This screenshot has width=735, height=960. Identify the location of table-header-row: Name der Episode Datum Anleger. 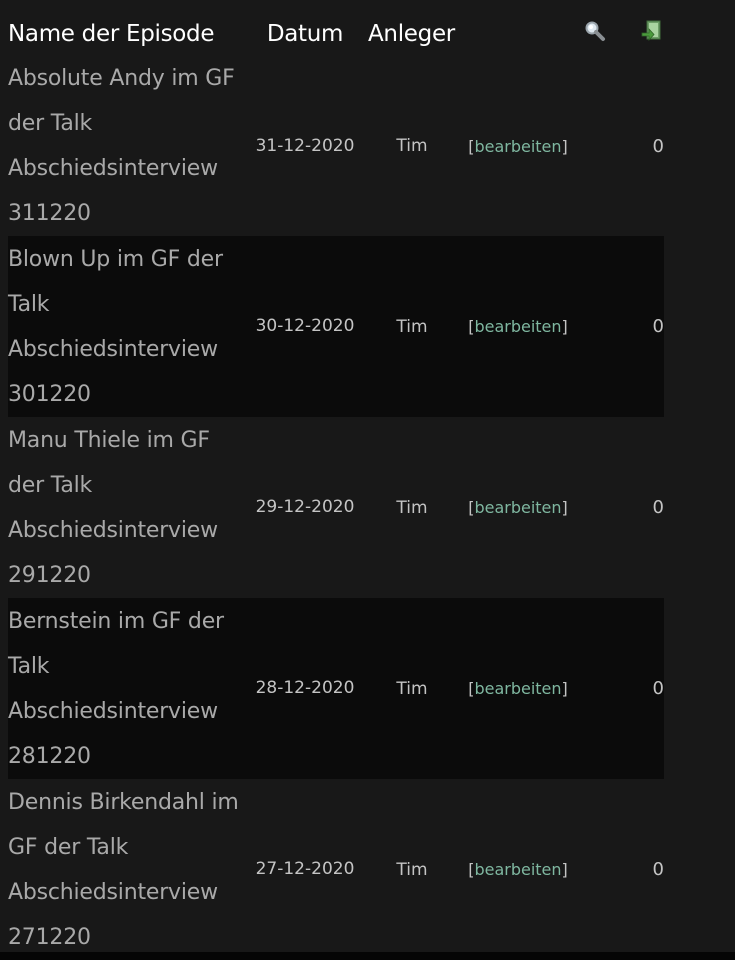
(336, 34).